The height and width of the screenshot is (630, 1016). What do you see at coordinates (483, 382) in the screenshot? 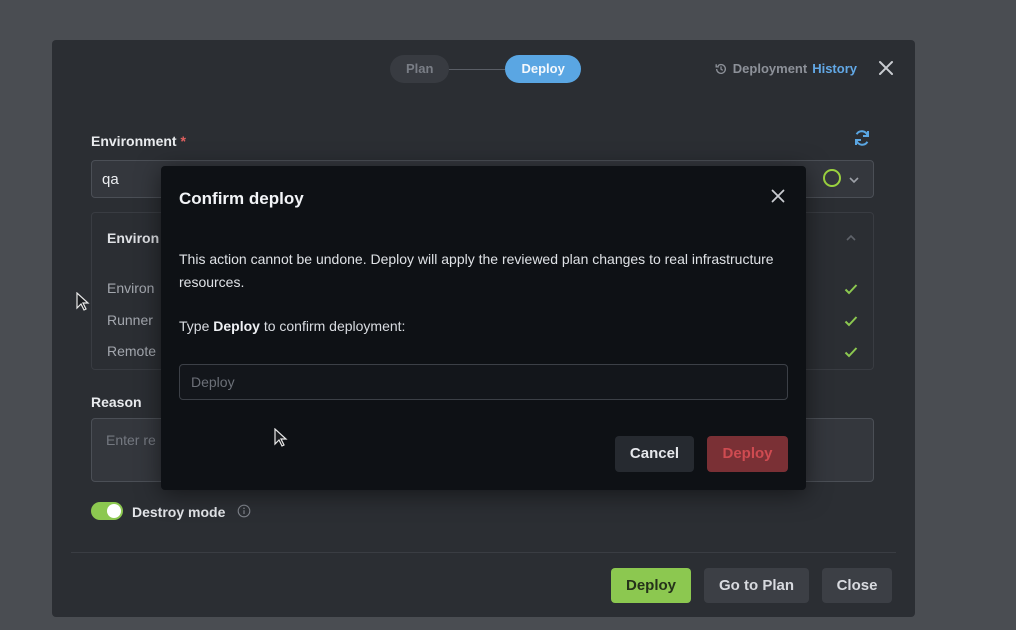
I see `confirm-text-input` at bounding box center [483, 382].